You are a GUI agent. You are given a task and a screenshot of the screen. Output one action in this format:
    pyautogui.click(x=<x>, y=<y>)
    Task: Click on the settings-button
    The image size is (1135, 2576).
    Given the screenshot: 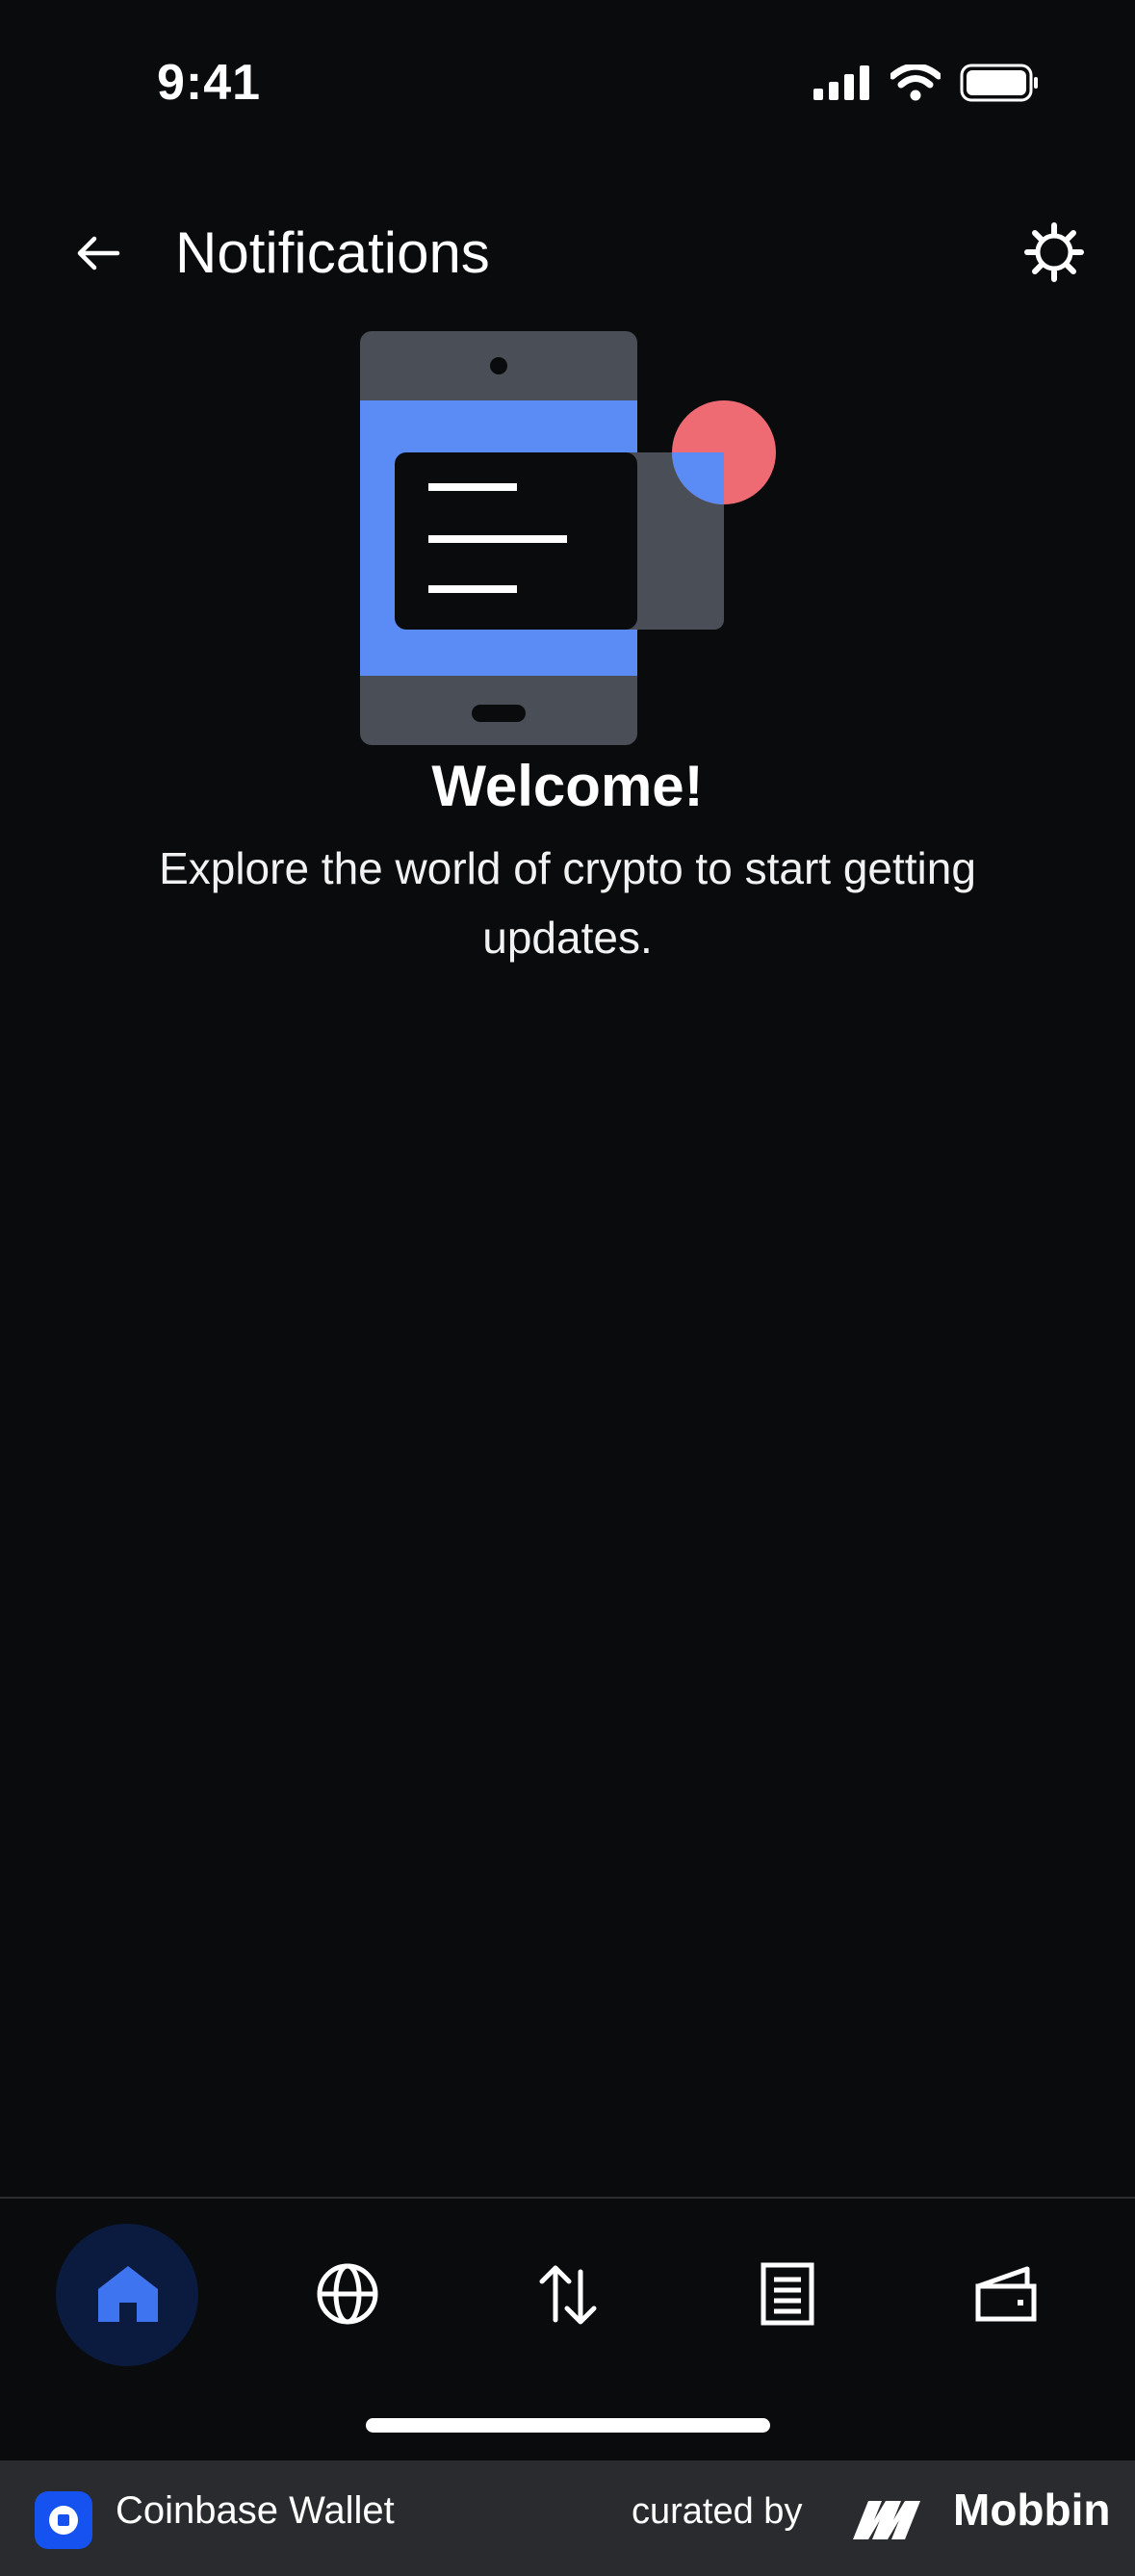 What is the action you would take?
    pyautogui.click(x=1054, y=255)
    